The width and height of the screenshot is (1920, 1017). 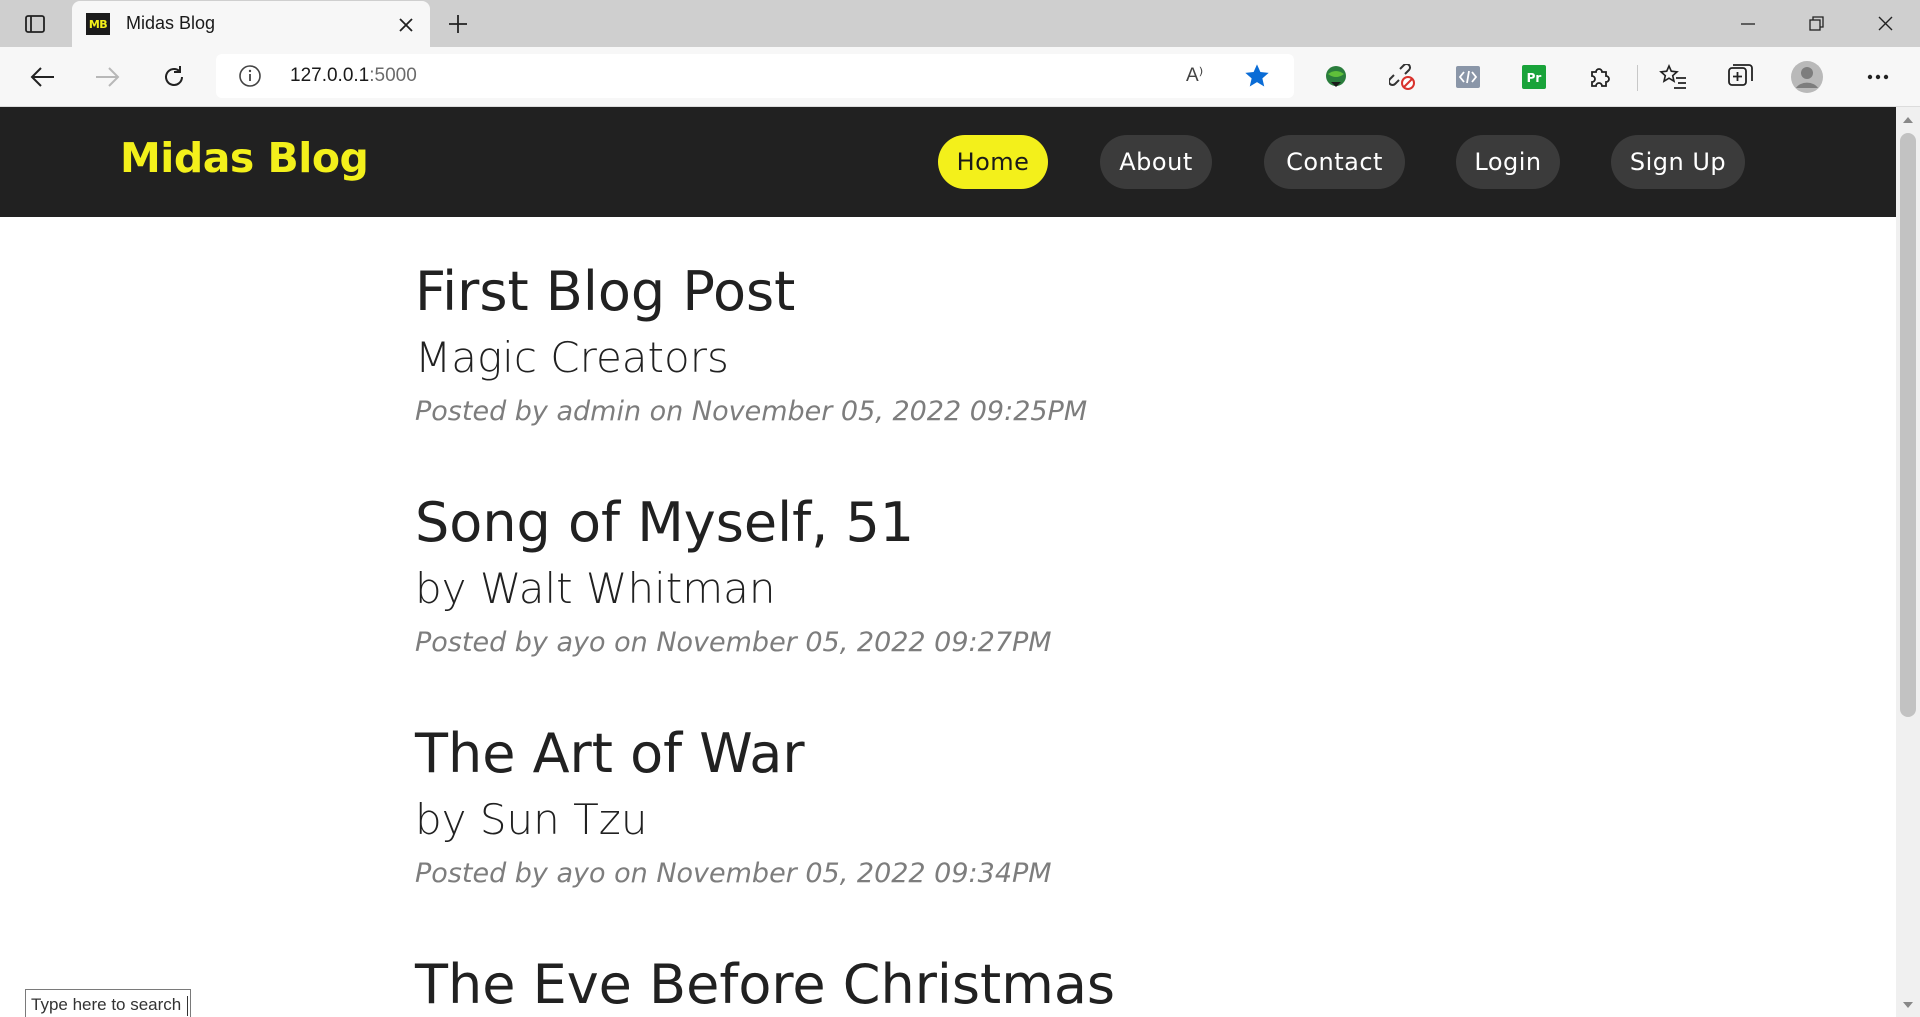 I want to click on new-tab-button, so click(x=458, y=24).